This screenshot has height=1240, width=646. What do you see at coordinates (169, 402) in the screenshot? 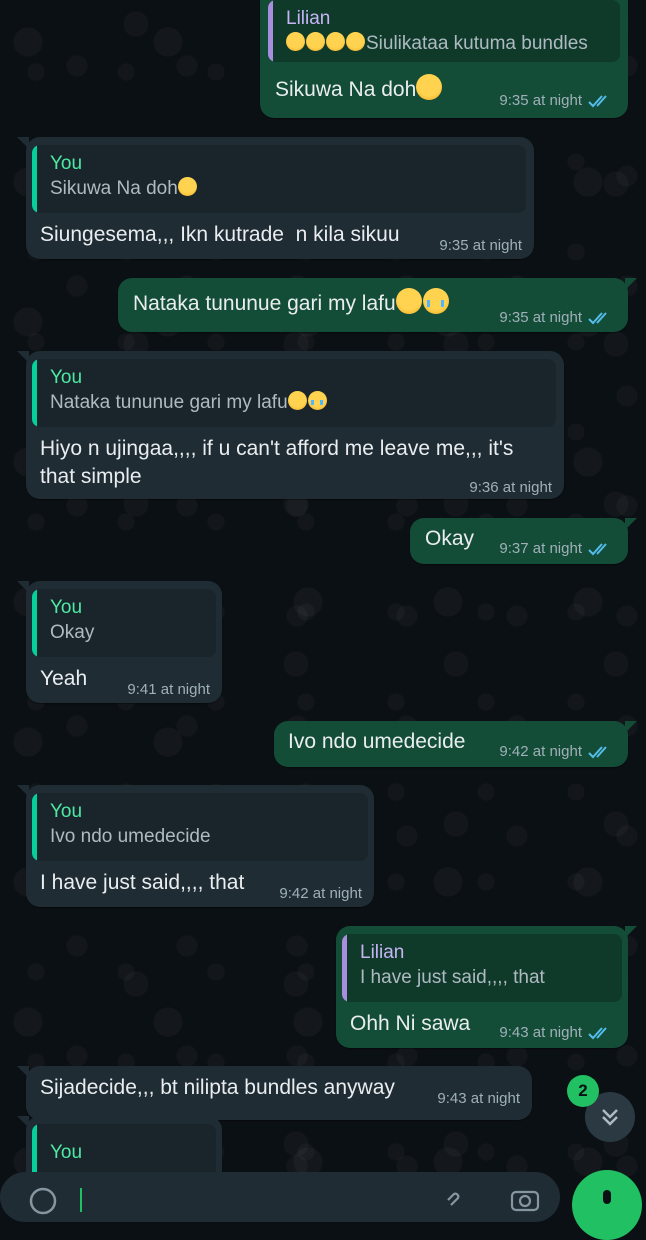
I see `quote-text: Nataka tununue gari my lafu` at bounding box center [169, 402].